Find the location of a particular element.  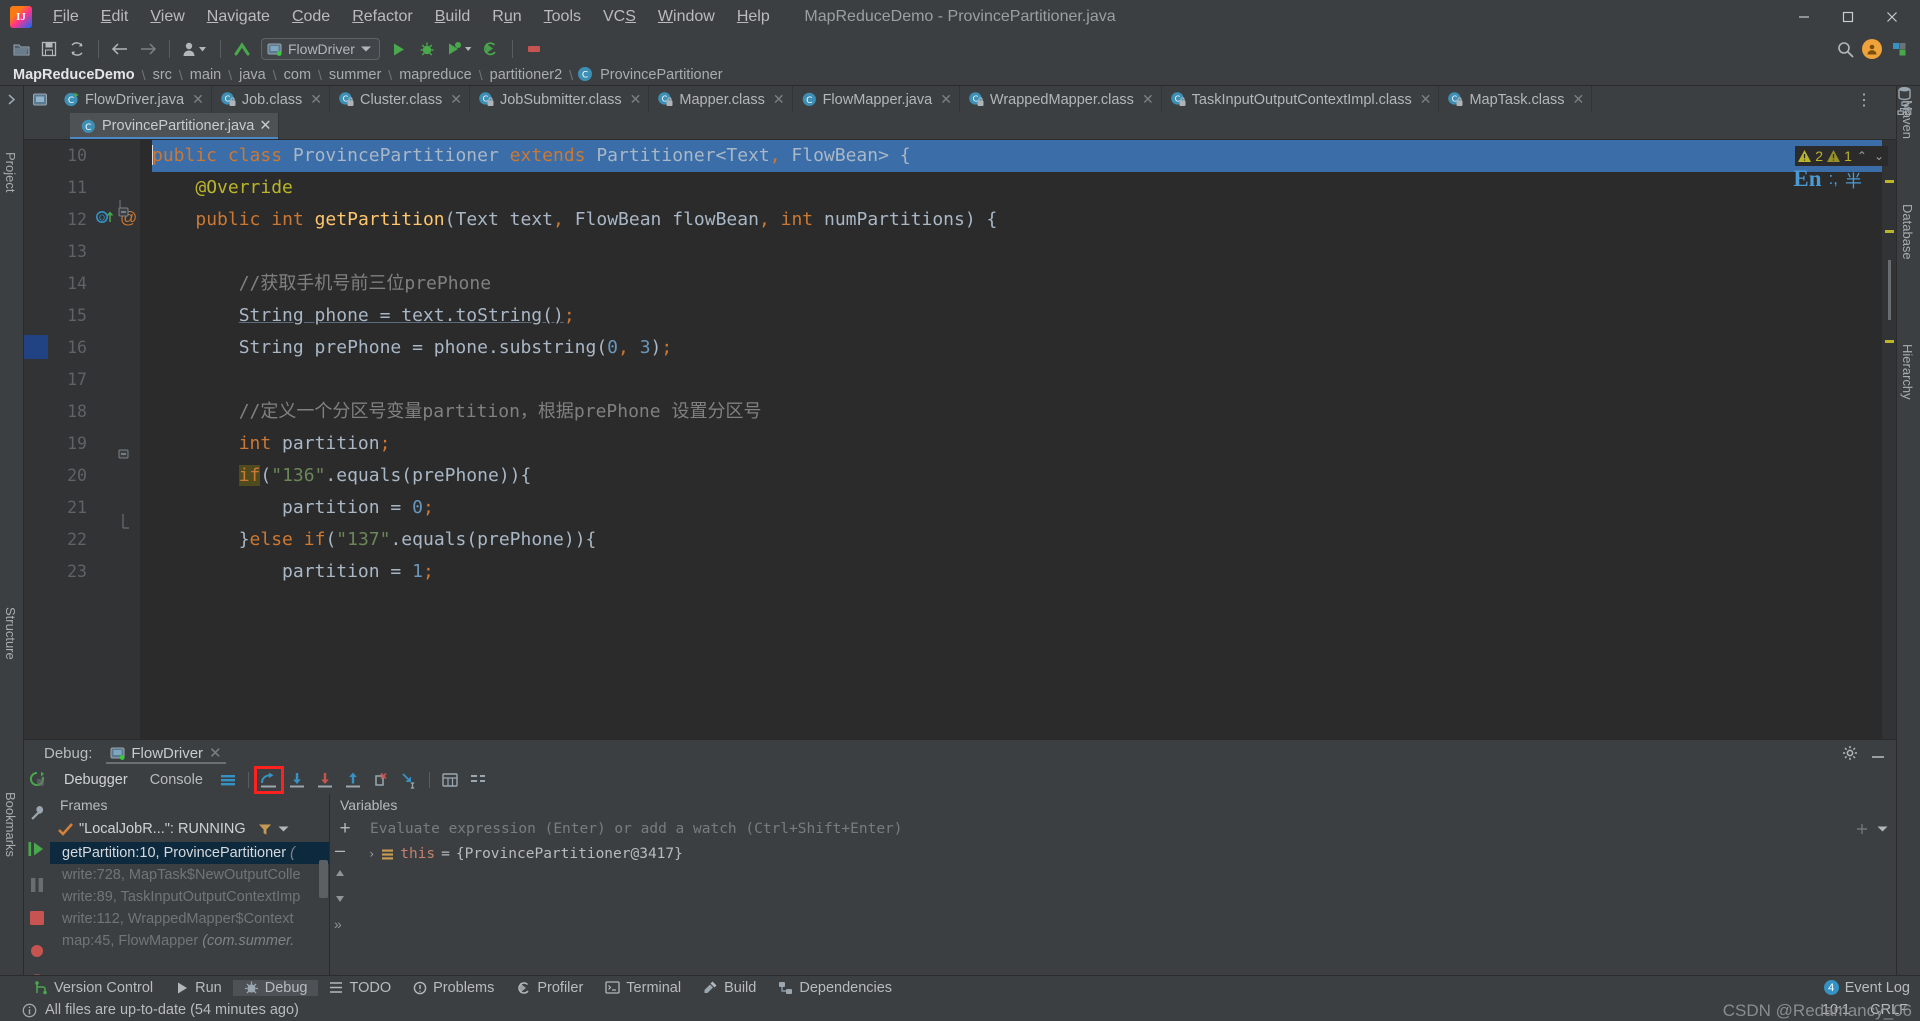

menu-item-build: Build is located at coordinates (453, 17).